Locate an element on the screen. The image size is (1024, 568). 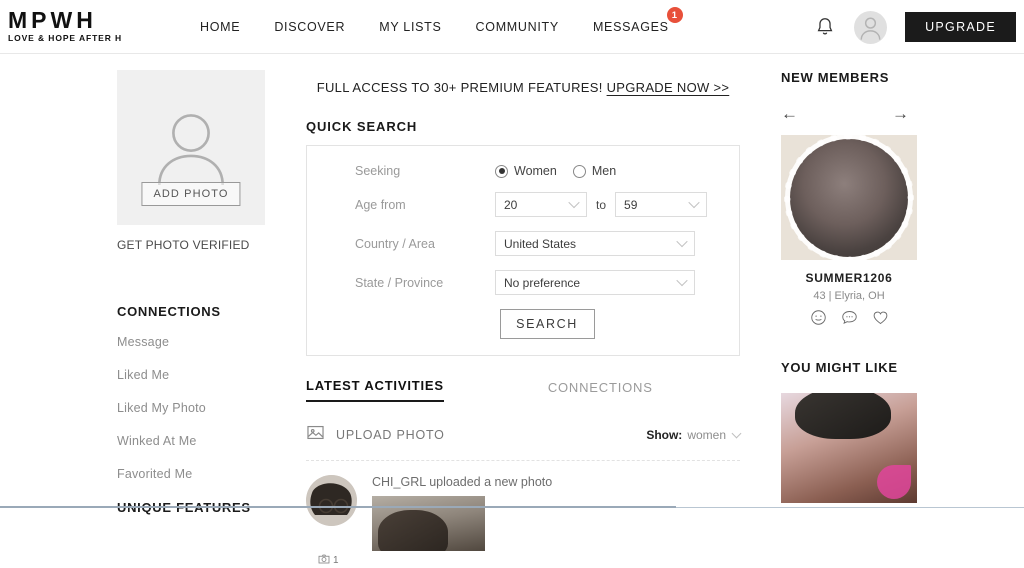
activity-item: 1 CHI_GRL uploaded a new photo is located at coordinates (523, 520).